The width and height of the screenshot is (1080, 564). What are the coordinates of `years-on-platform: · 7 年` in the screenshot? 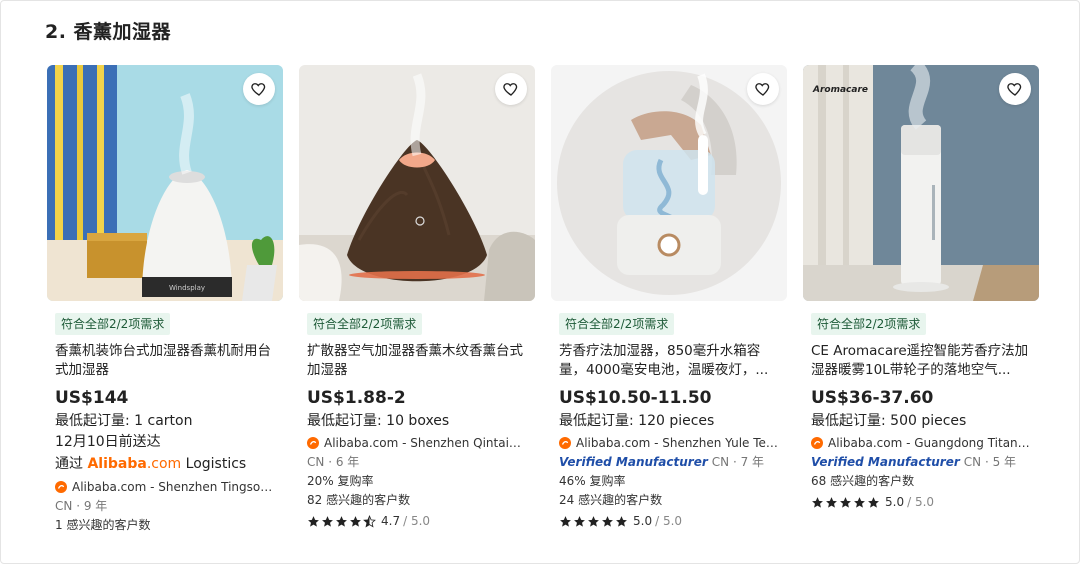 It's located at (748, 462).